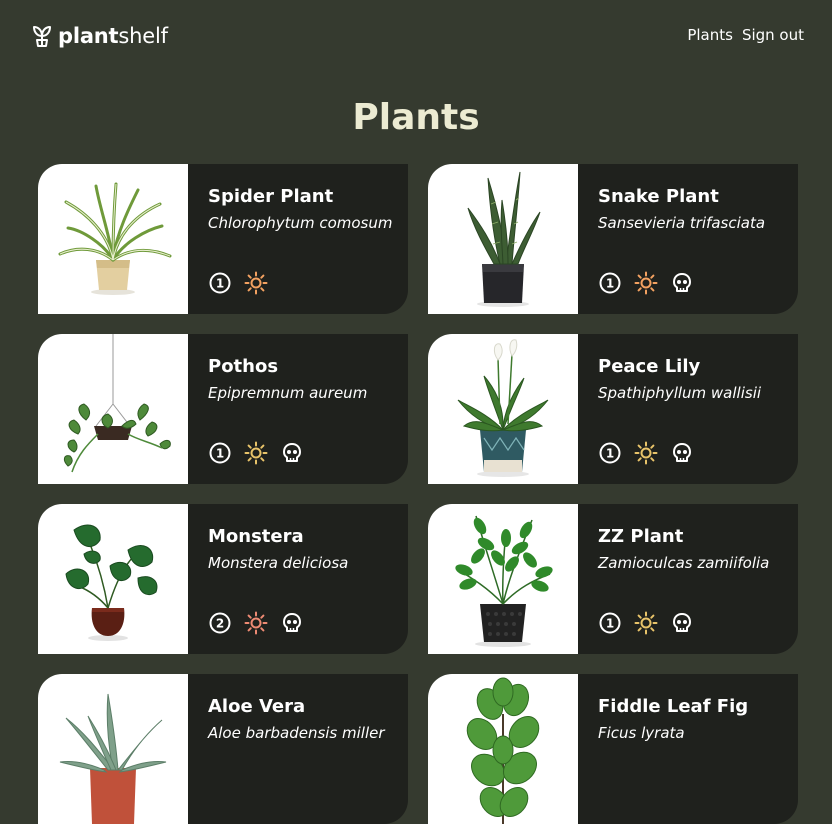 Image resolution: width=832 pixels, height=824 pixels. I want to click on page-title: Plants, so click(416, 117).